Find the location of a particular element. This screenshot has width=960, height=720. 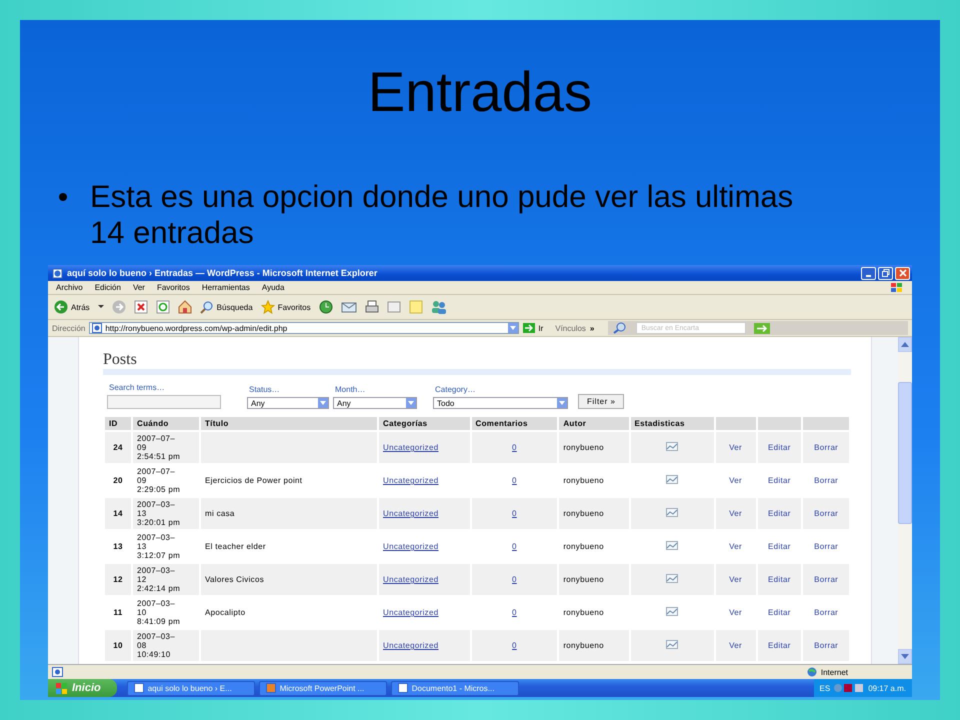

forward-icon is located at coordinates (119, 307).